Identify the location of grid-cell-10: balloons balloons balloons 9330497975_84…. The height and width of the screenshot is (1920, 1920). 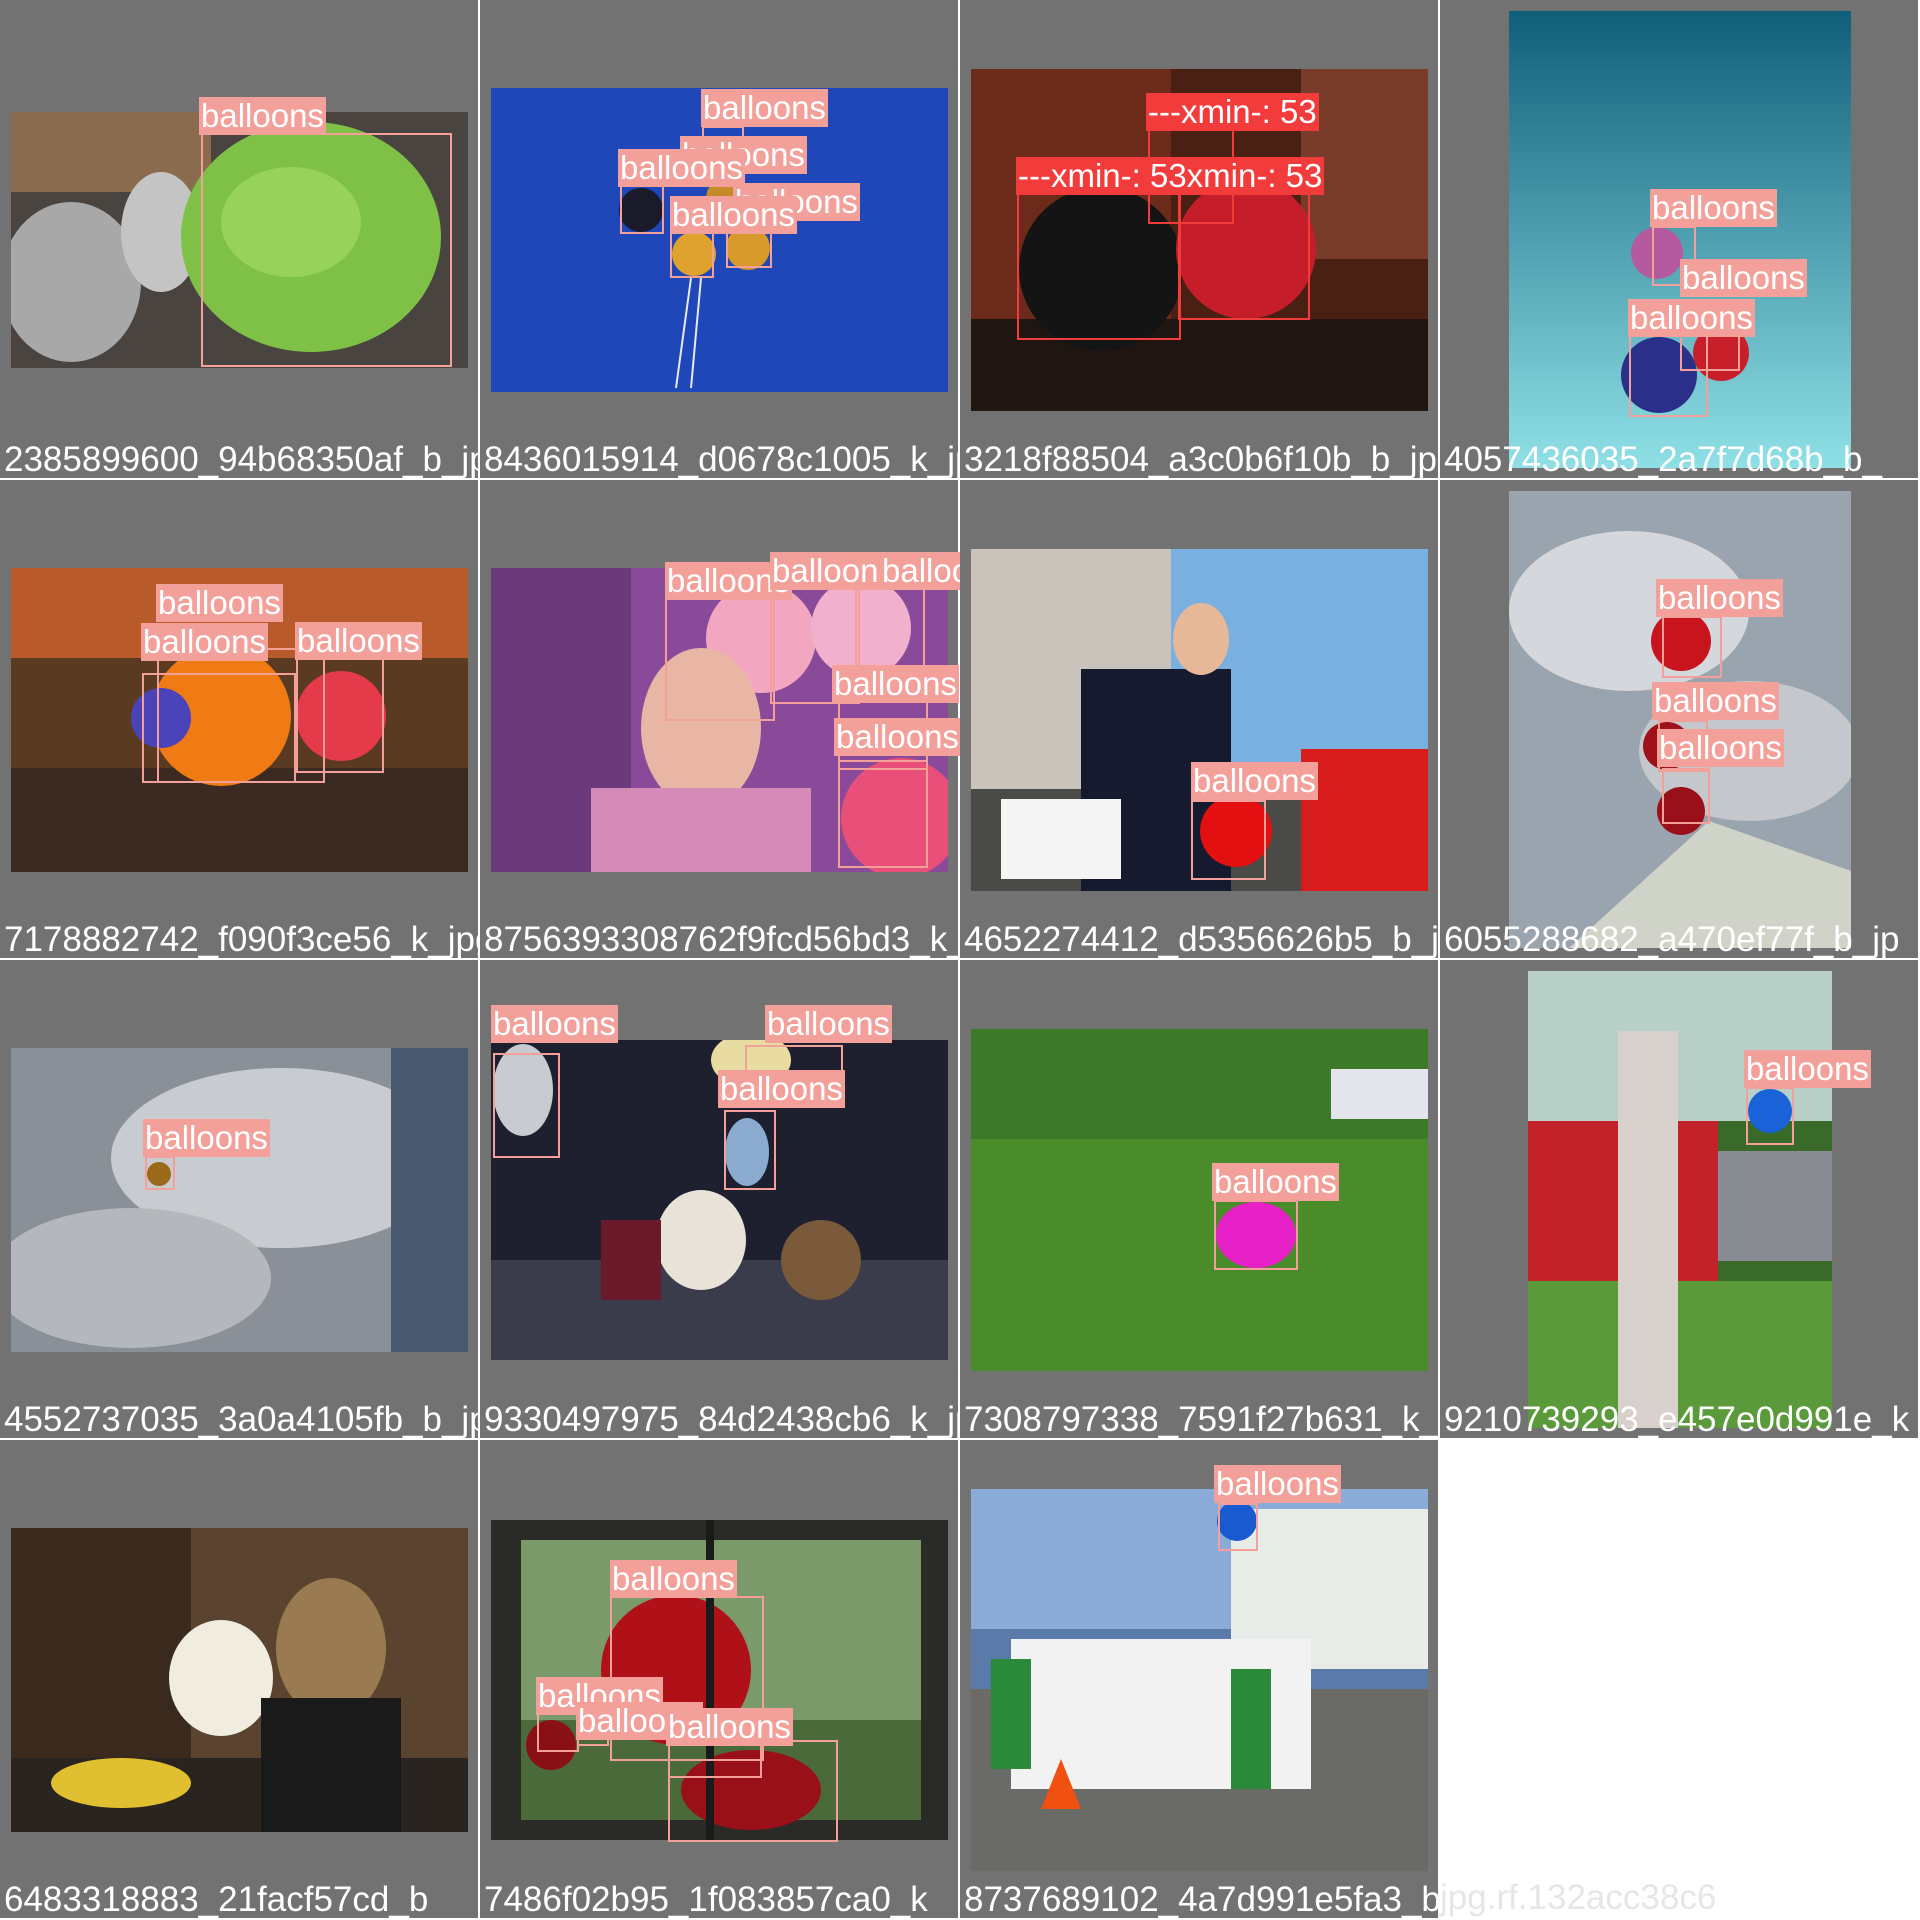
(751, 1200).